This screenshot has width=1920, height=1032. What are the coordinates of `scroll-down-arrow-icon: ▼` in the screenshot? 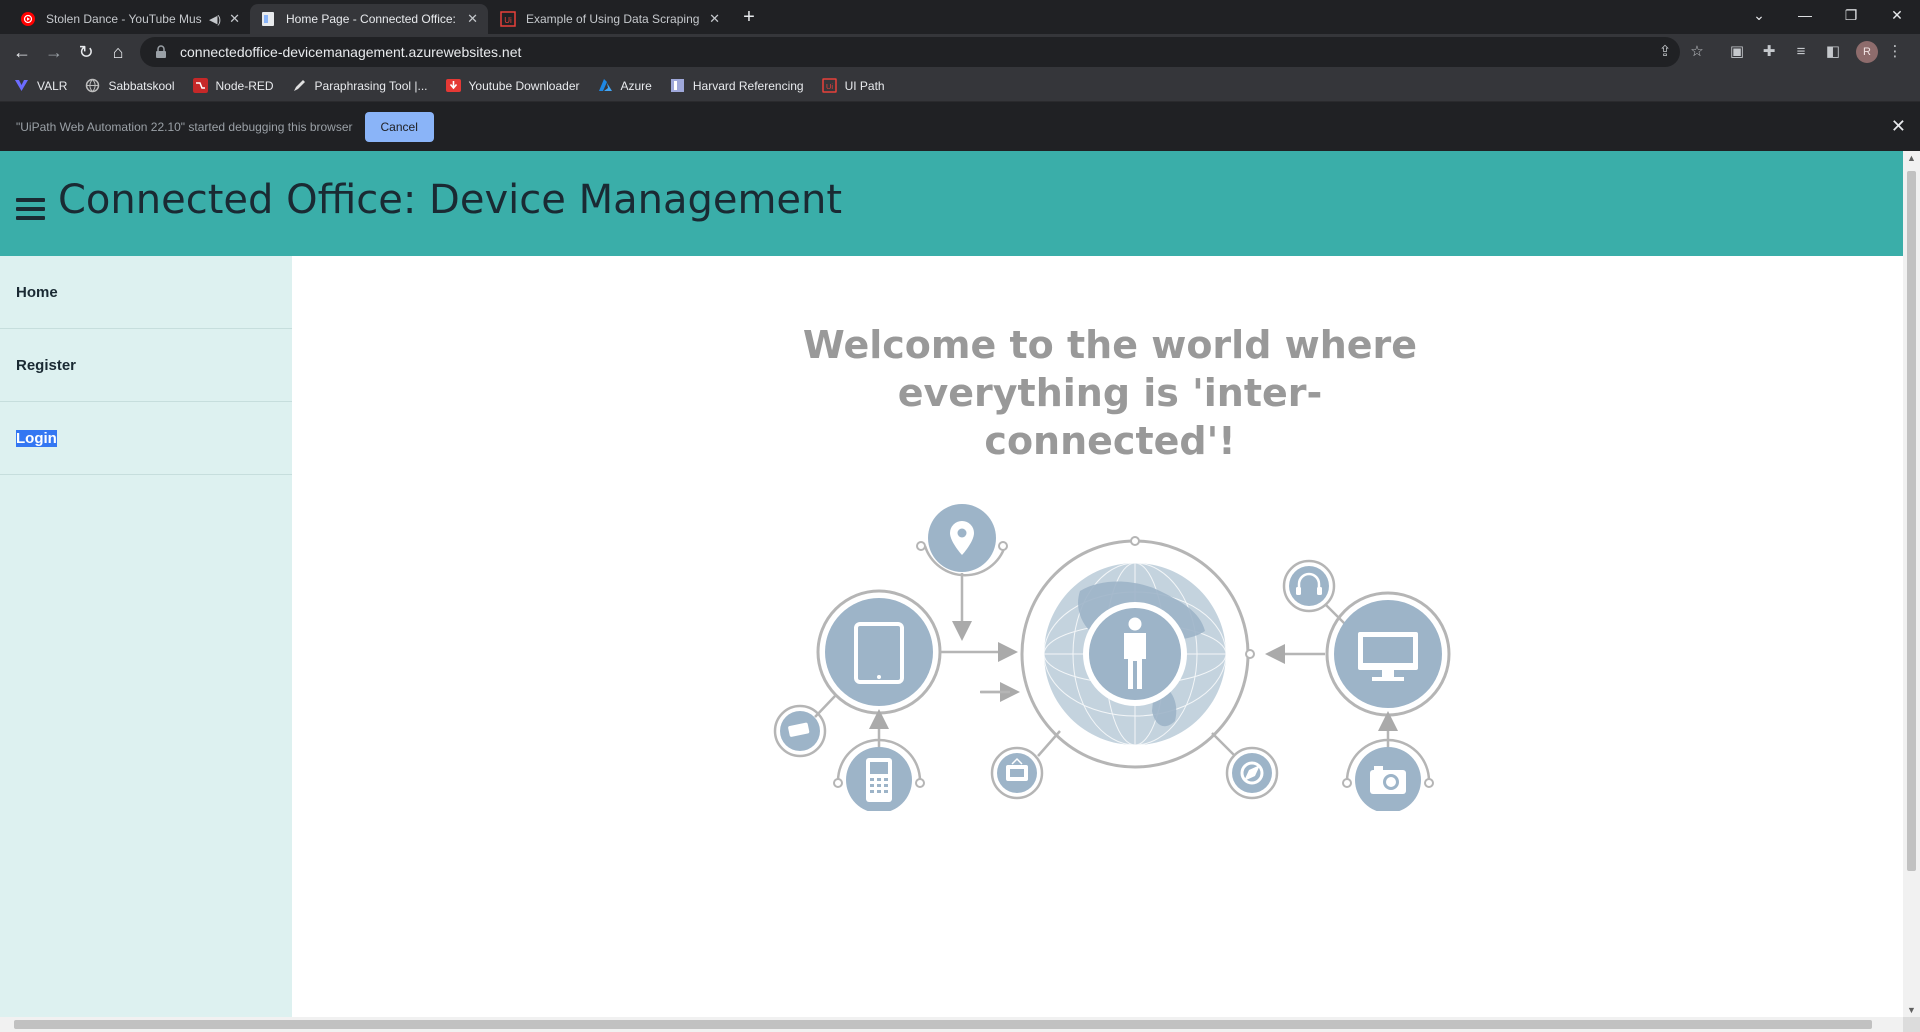 It's located at (1911, 1010).